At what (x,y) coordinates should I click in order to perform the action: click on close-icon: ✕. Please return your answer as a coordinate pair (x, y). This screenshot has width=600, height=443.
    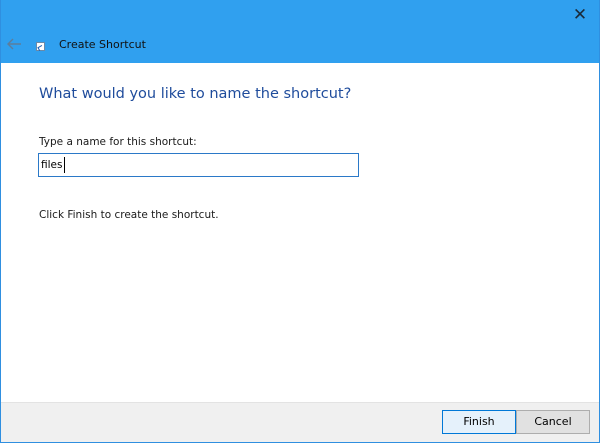
    Looking at the image, I should click on (580, 15).